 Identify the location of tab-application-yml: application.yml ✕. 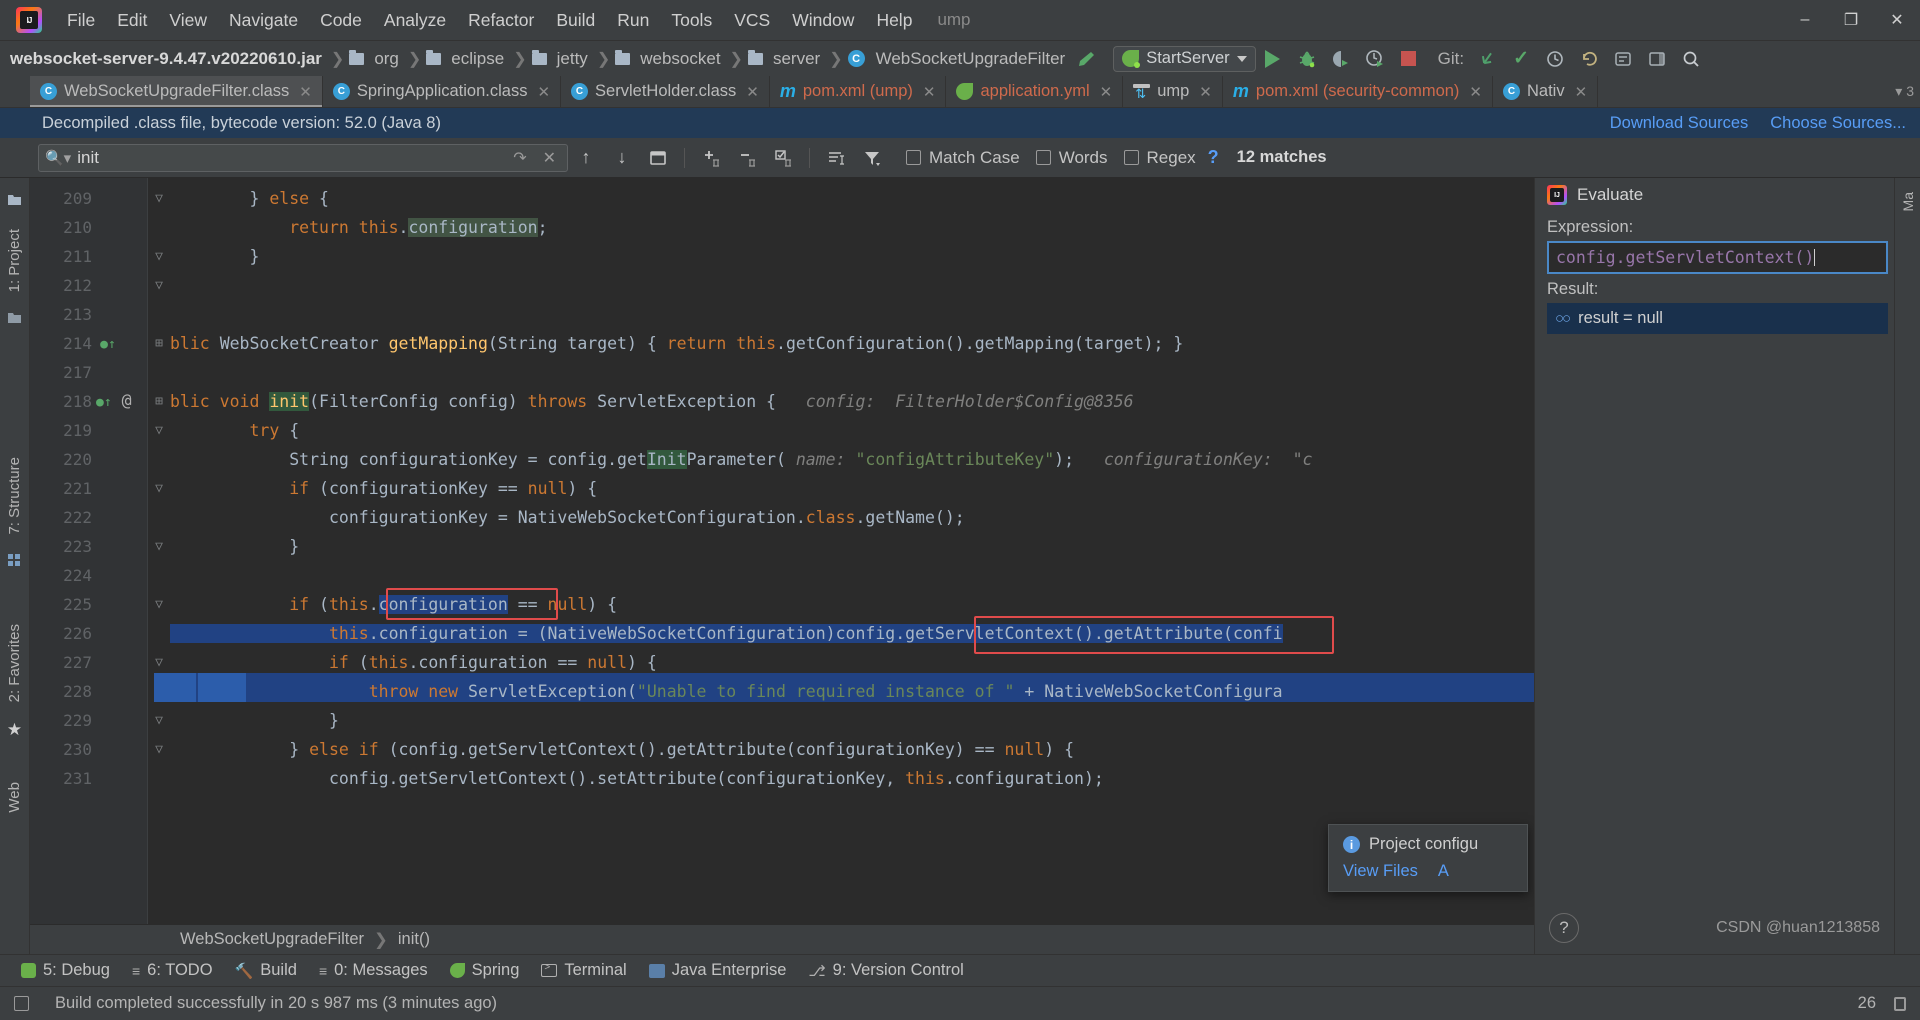
(1035, 91).